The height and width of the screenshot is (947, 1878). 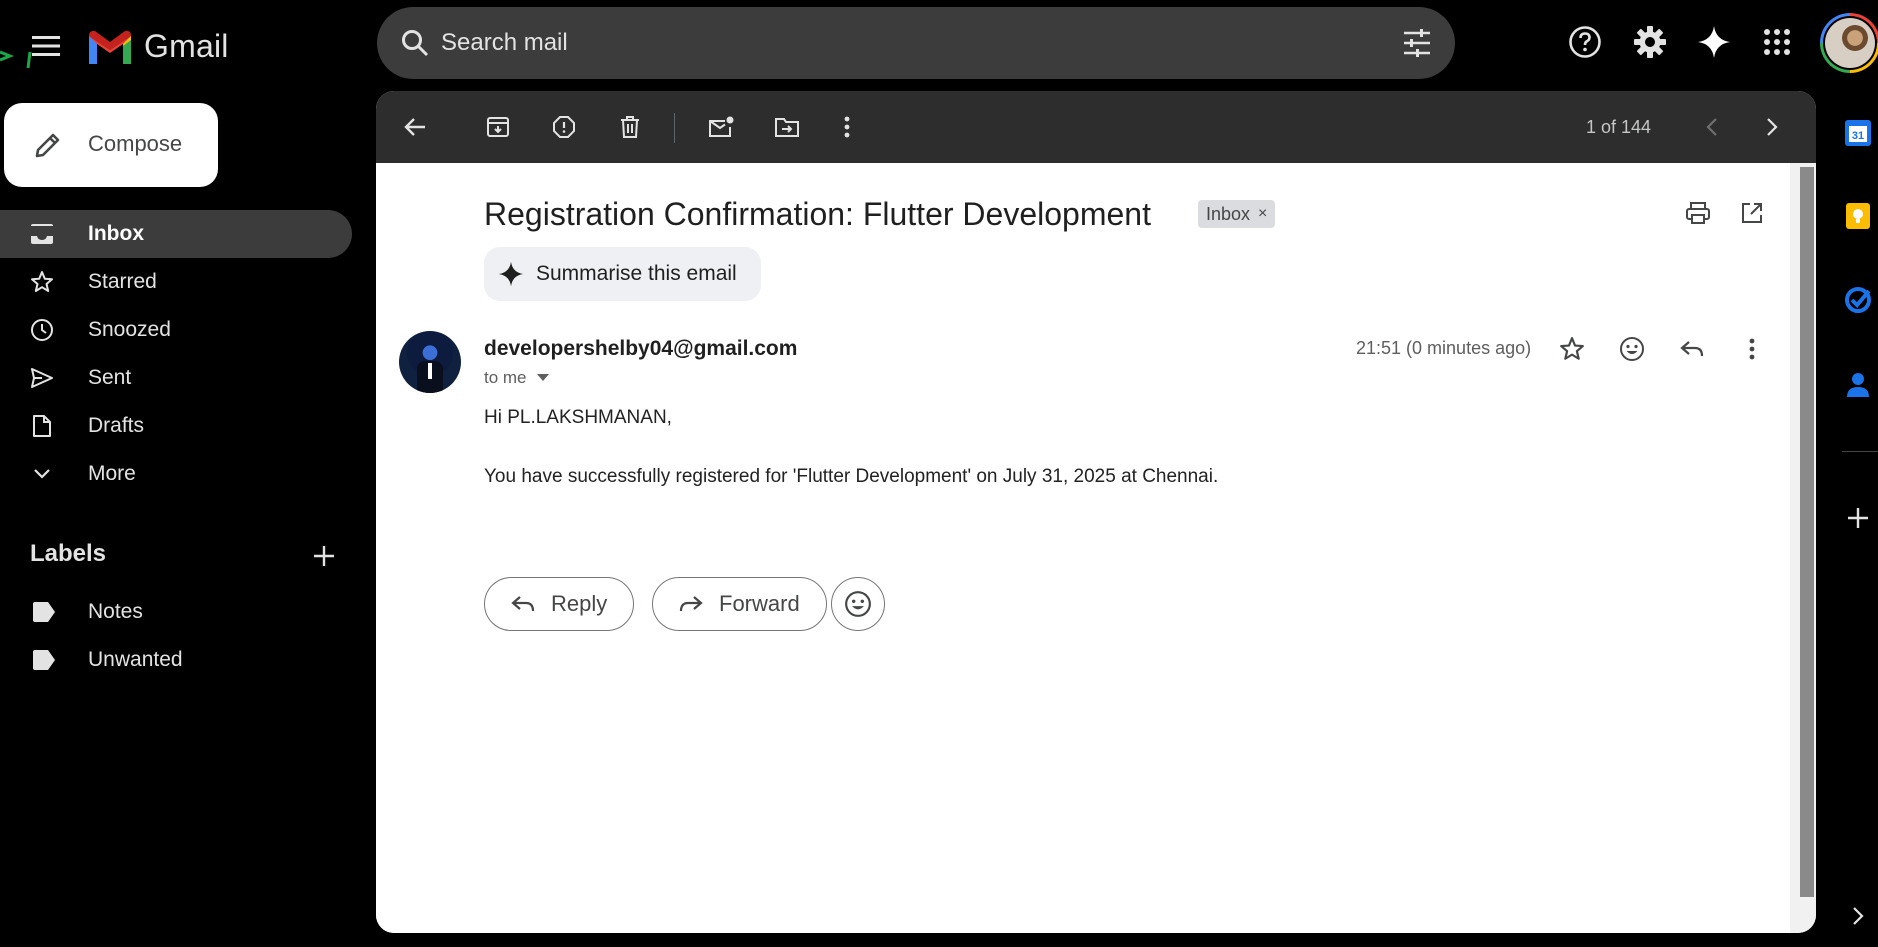 What do you see at coordinates (42, 281) in the screenshot?
I see `star-icon` at bounding box center [42, 281].